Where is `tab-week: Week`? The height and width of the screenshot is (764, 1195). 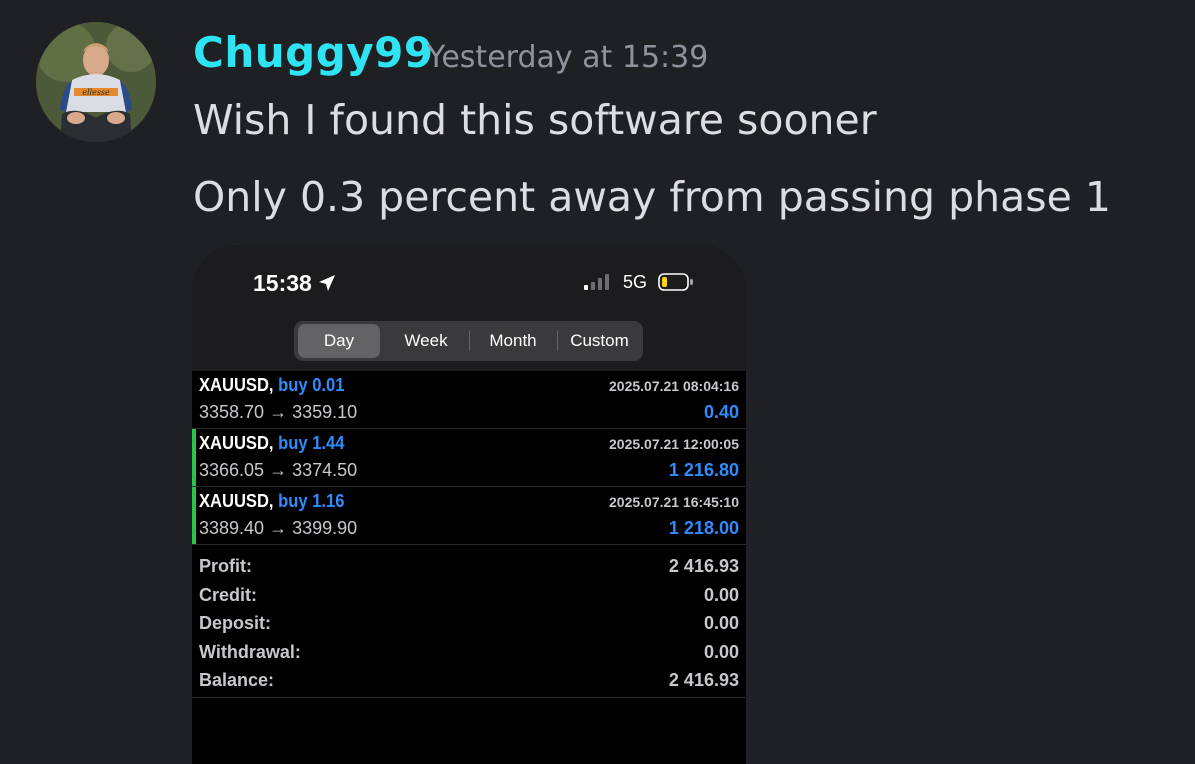 tab-week: Week is located at coordinates (426, 341).